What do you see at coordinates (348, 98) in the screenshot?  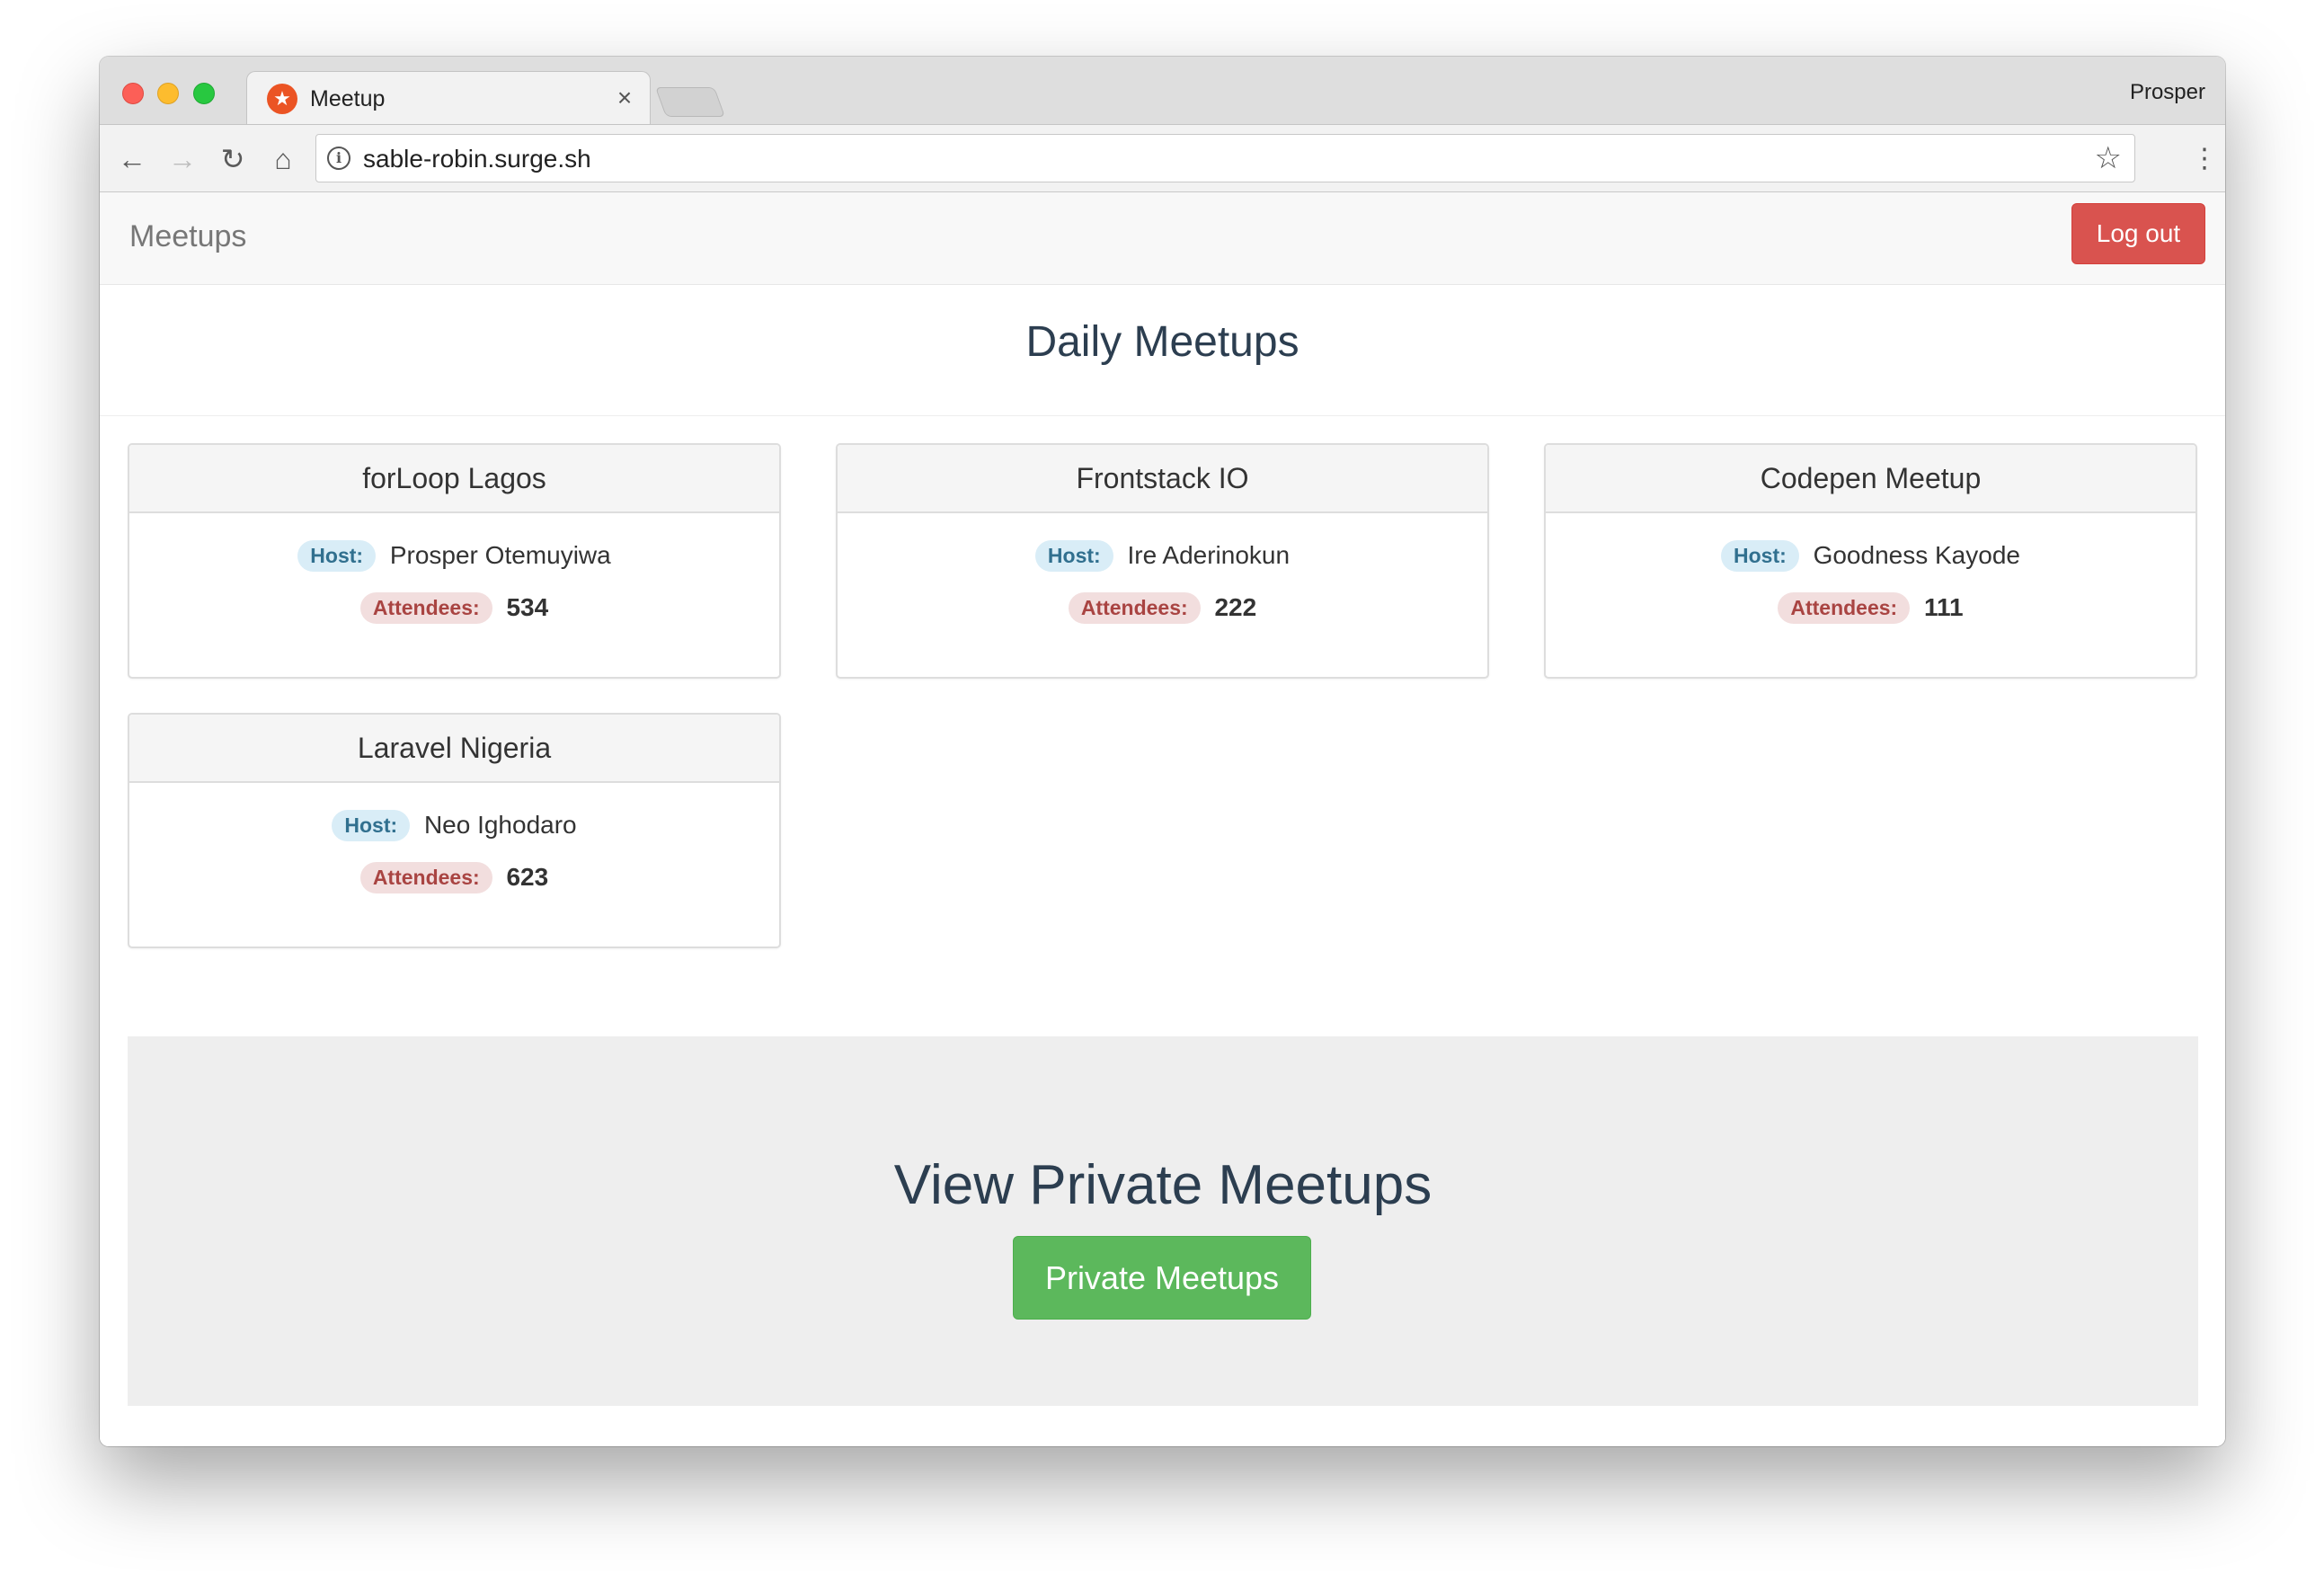 I see `tab-title: Meetup` at bounding box center [348, 98].